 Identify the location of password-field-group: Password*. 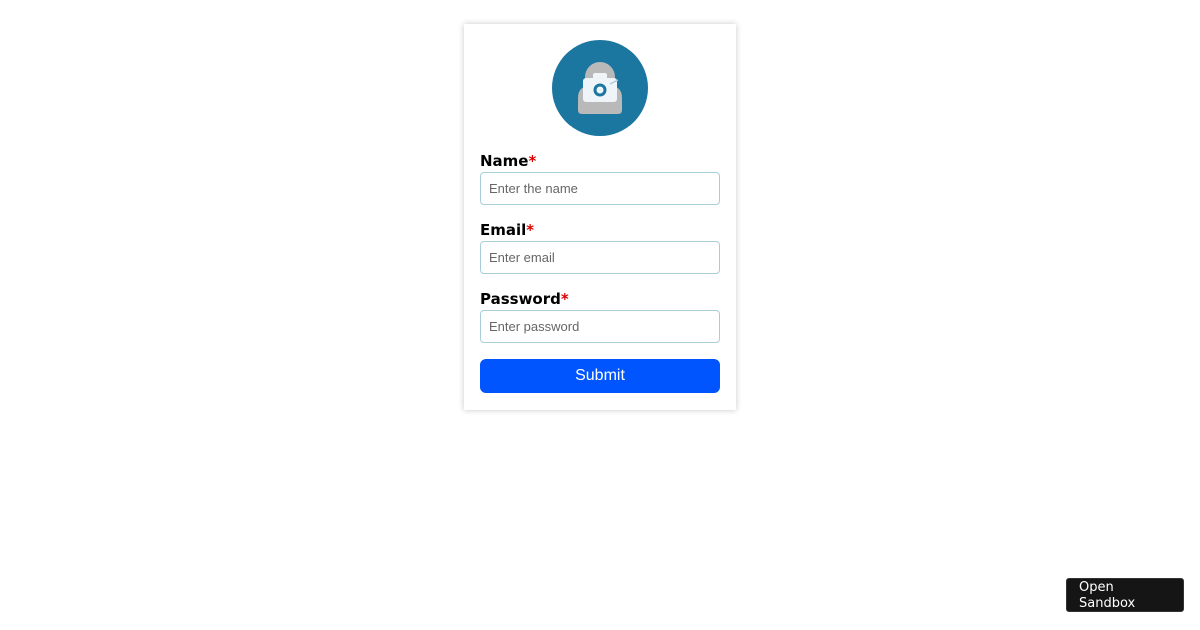
(600, 316).